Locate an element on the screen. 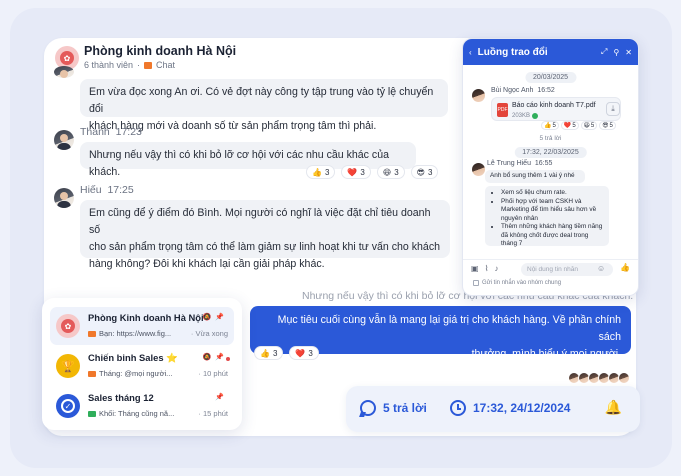  expand-icon: ⤢ is located at coordinates (604, 52).